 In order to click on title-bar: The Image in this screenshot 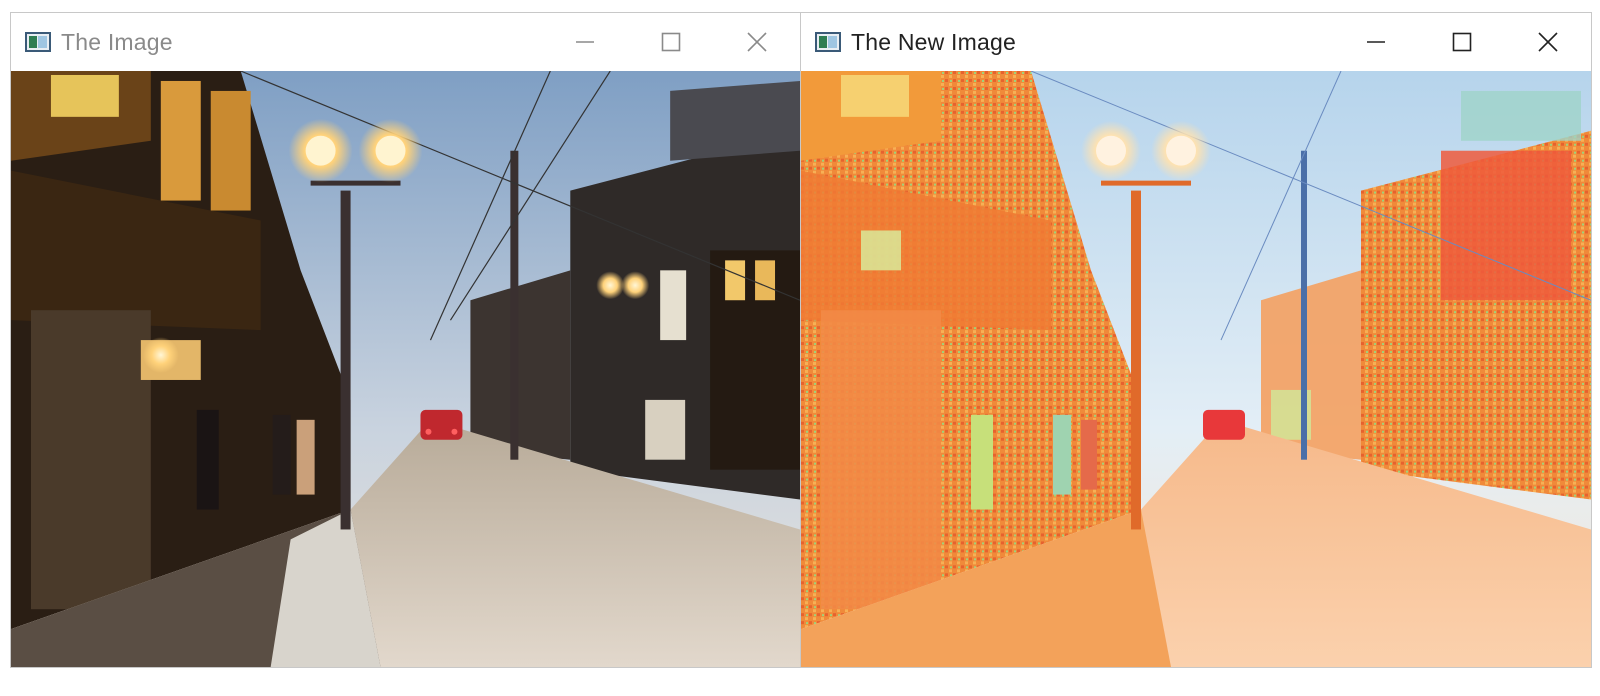, I will do `click(405, 42)`.